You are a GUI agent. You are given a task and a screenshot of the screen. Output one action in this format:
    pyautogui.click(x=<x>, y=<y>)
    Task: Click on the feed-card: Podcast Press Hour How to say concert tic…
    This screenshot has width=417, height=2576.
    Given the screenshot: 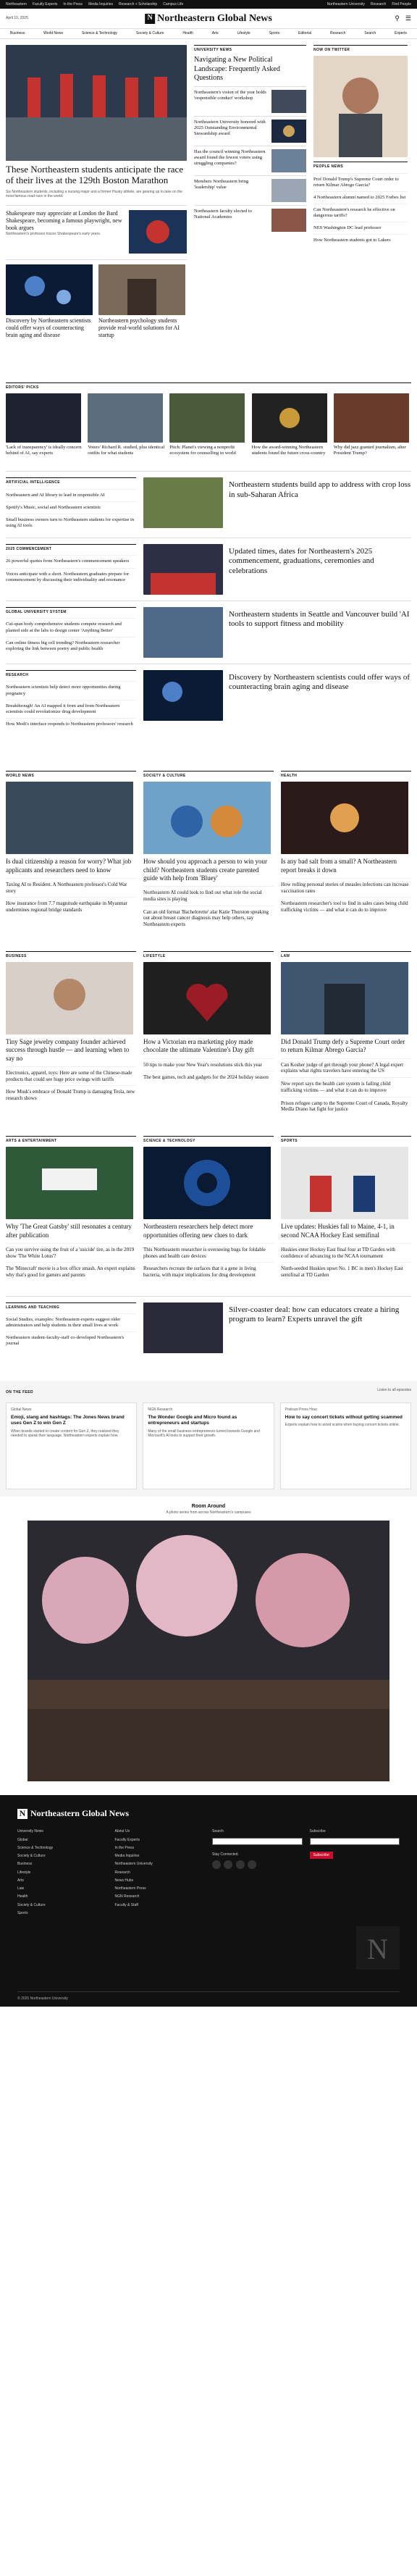 What is the action you would take?
    pyautogui.click(x=345, y=1445)
    